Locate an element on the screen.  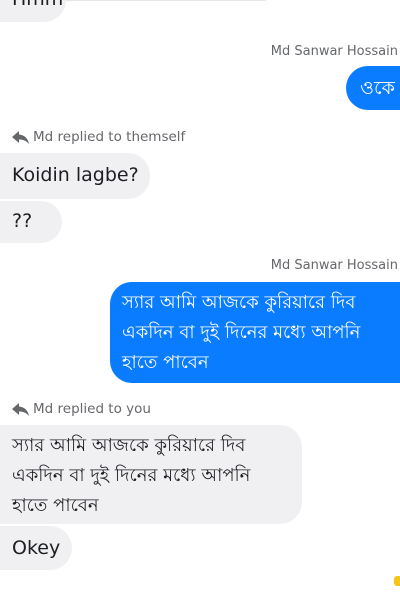
message-text: ওকে is located at coordinates (377, 88).